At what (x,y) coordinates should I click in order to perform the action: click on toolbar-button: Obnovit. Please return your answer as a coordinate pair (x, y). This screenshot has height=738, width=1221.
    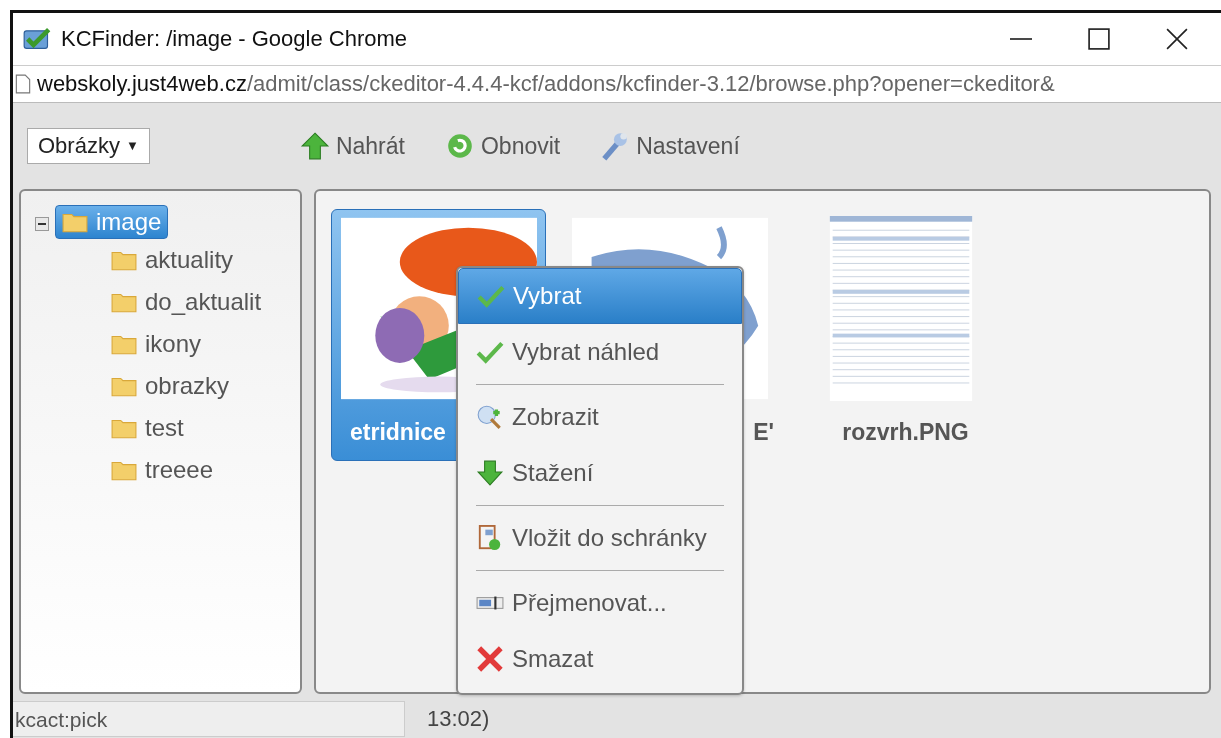
    Looking at the image, I should click on (502, 146).